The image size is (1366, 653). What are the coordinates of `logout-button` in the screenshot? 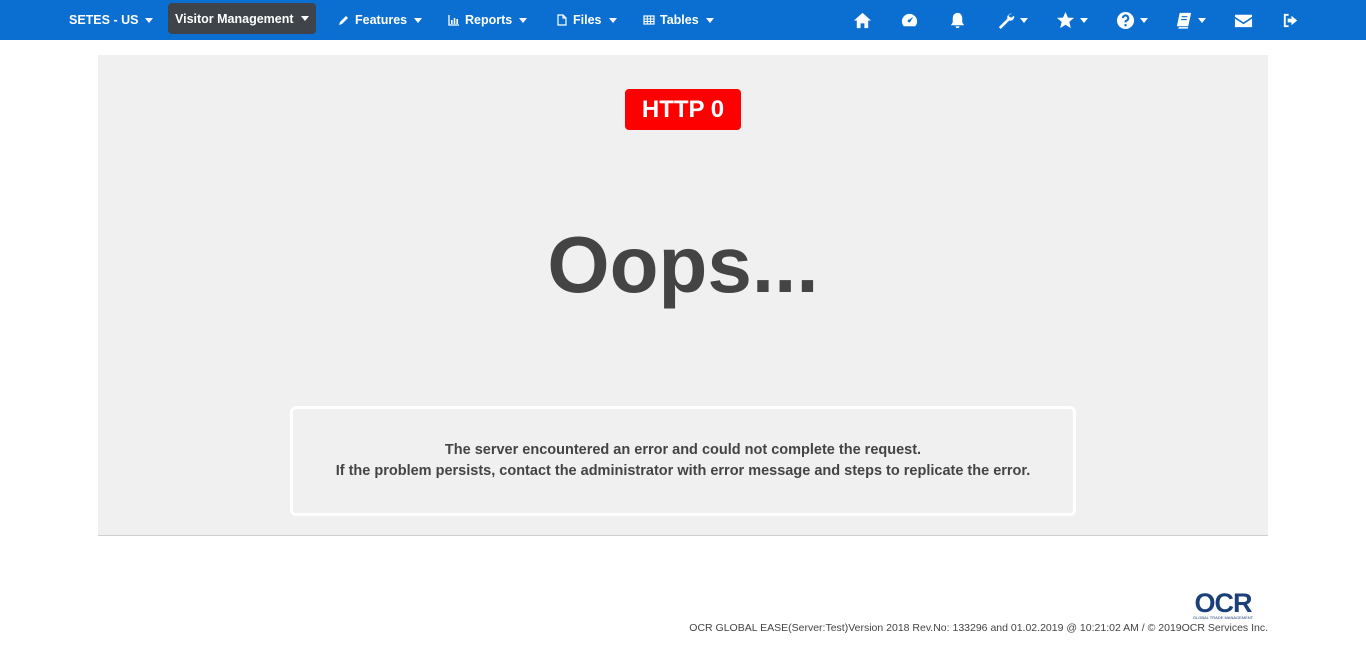 It's located at (1290, 20).